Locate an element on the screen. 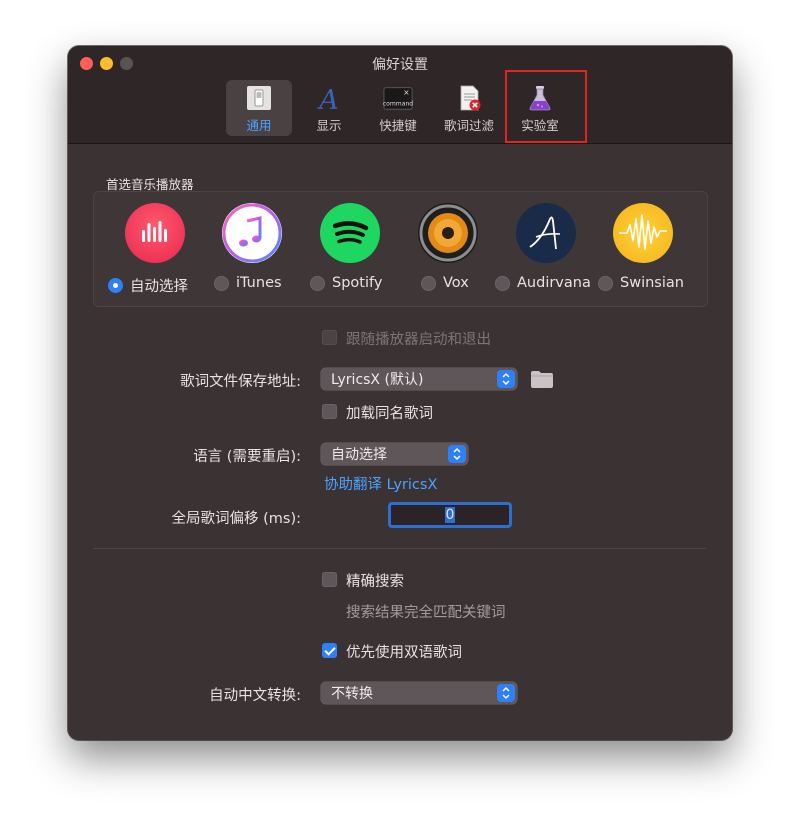 This screenshot has height=830, width=800. player-option-auto: 自动选择 is located at coordinates (148, 285).